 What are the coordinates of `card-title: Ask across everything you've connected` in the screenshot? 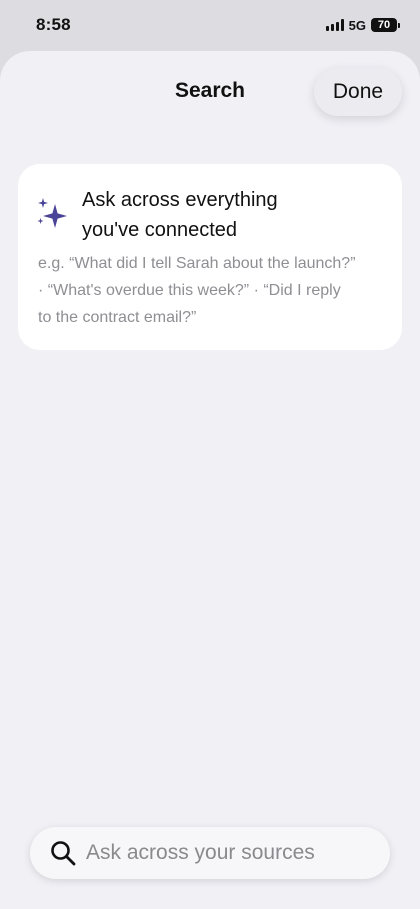 It's located at (232, 215).